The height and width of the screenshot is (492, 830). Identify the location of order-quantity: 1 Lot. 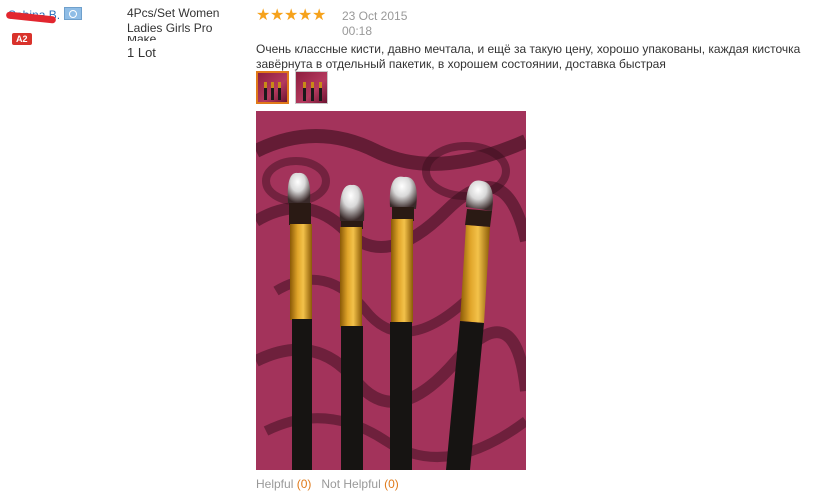
(141, 52).